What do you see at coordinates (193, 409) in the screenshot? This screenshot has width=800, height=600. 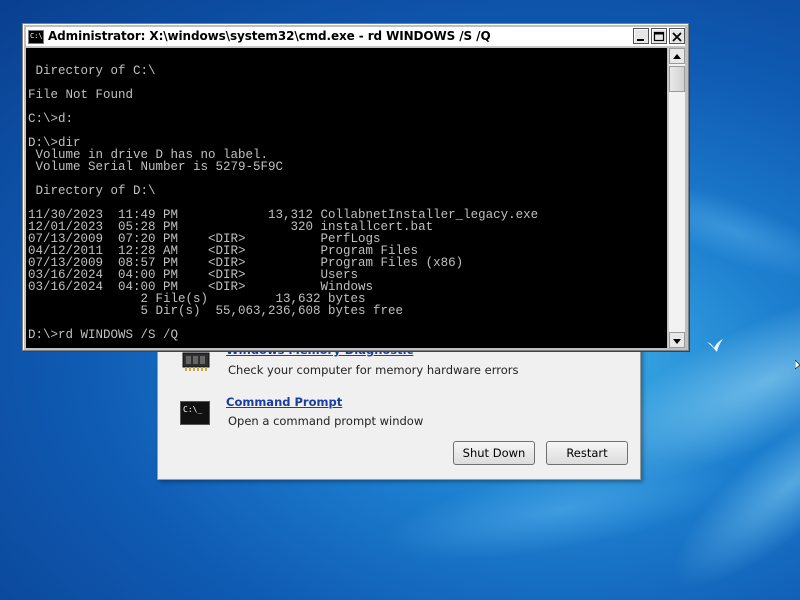 I see `command-prompt-icon-label: C:\_` at bounding box center [193, 409].